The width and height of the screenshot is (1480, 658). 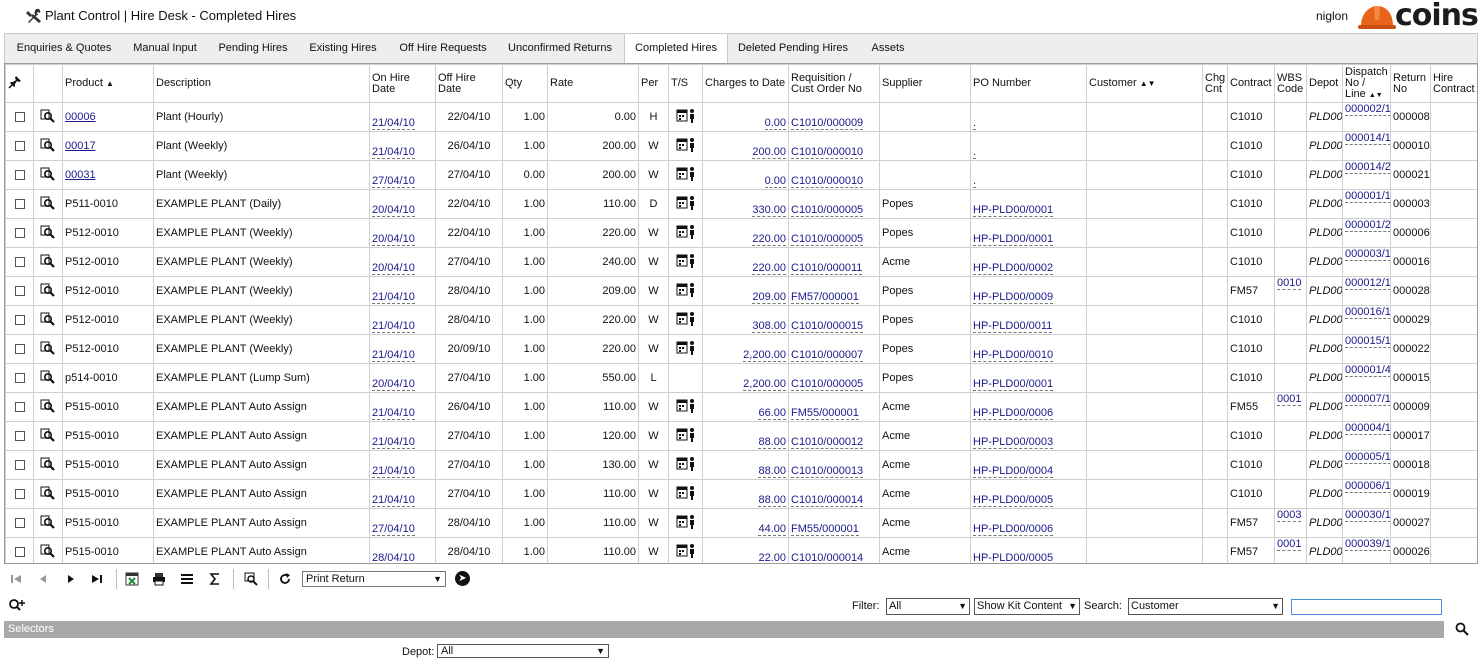 I want to click on dispatch-number: 000001/2, so click(x=1367, y=225).